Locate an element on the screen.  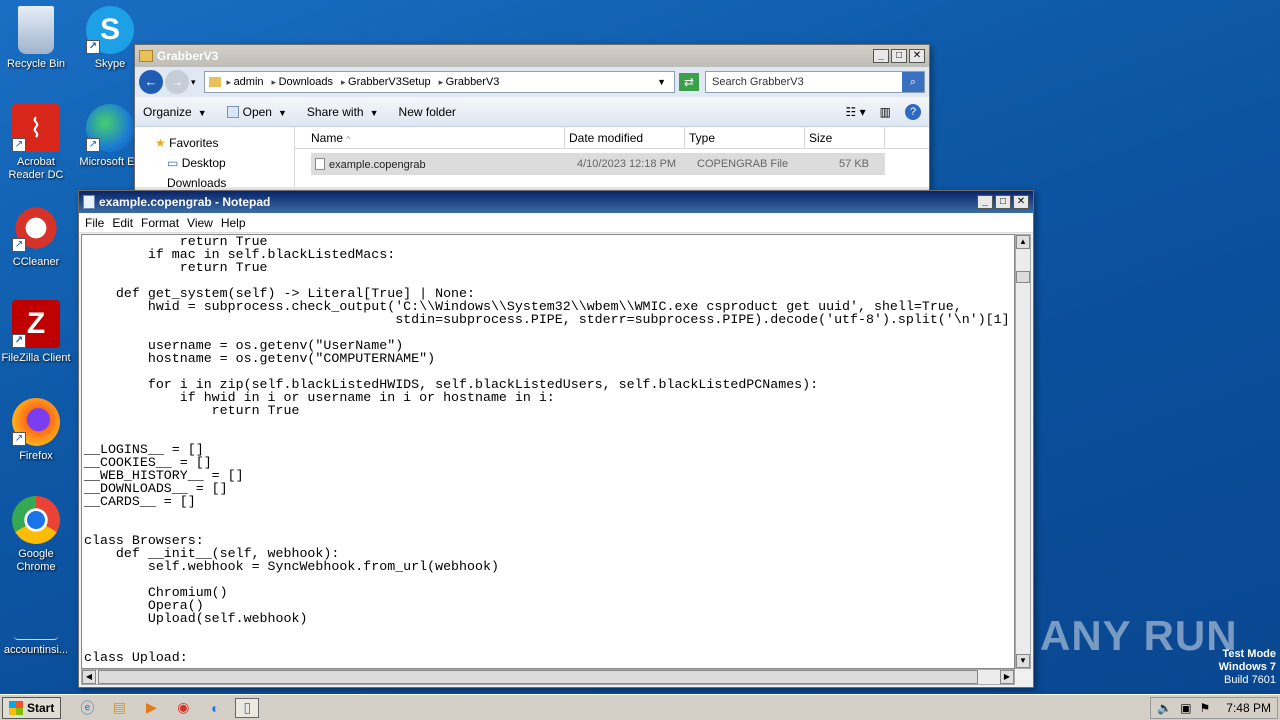
volume-icon: 🔈 is located at coordinates (1164, 708).